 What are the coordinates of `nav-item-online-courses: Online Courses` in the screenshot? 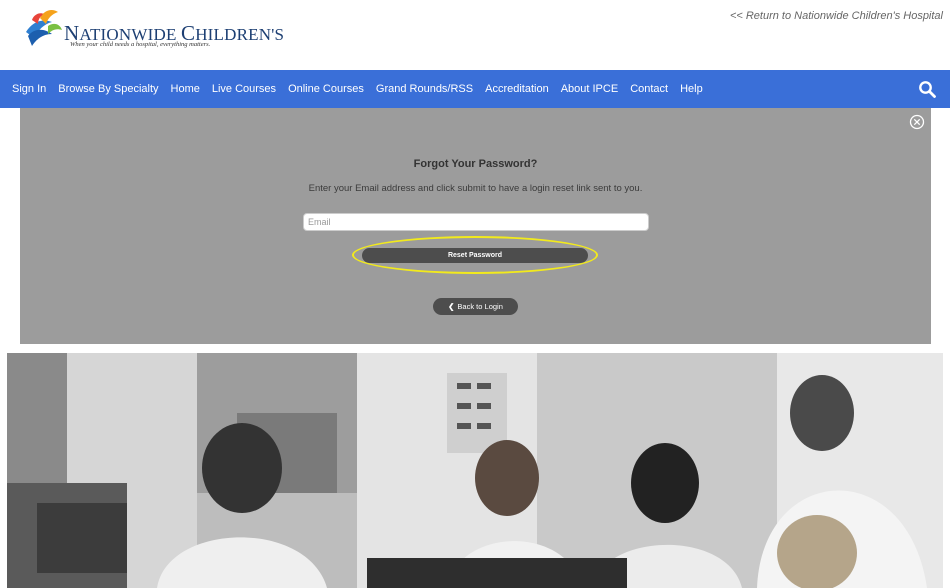 It's located at (326, 89).